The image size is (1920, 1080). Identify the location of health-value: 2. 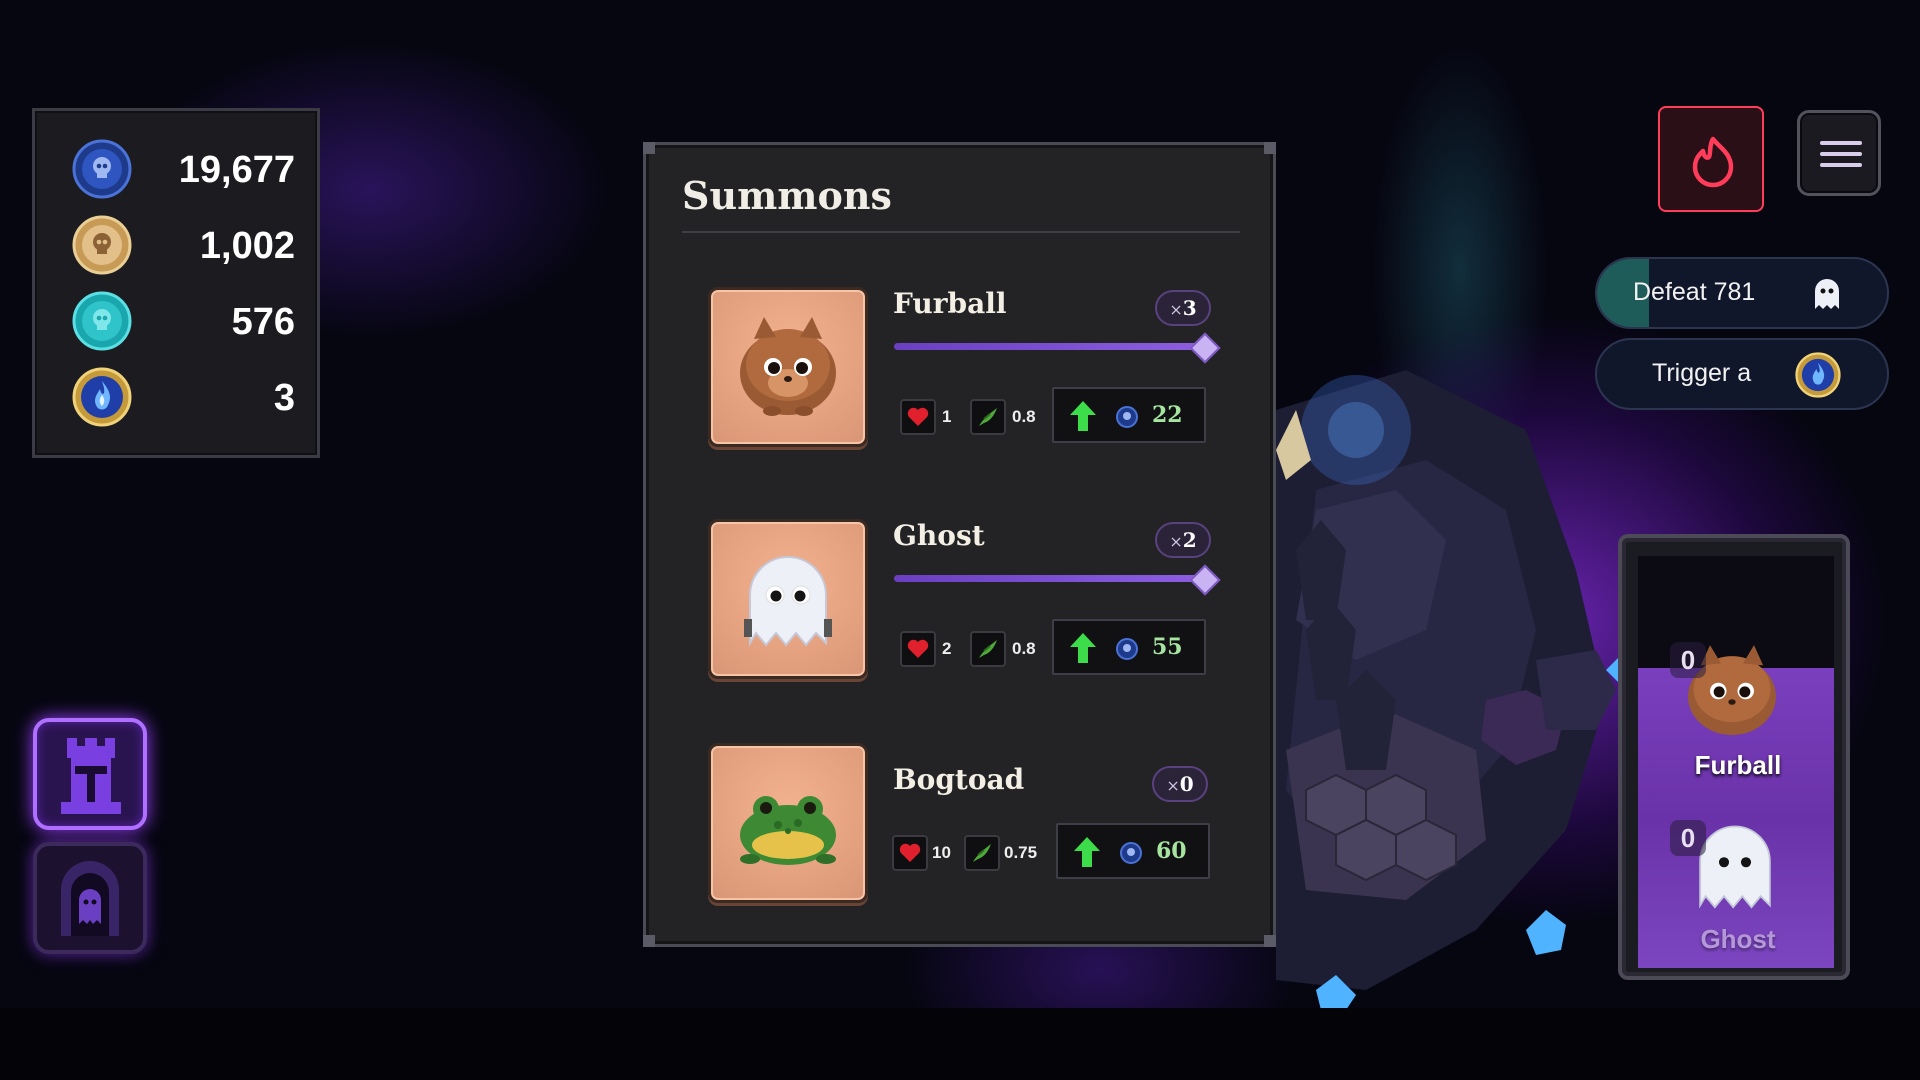
(947, 648).